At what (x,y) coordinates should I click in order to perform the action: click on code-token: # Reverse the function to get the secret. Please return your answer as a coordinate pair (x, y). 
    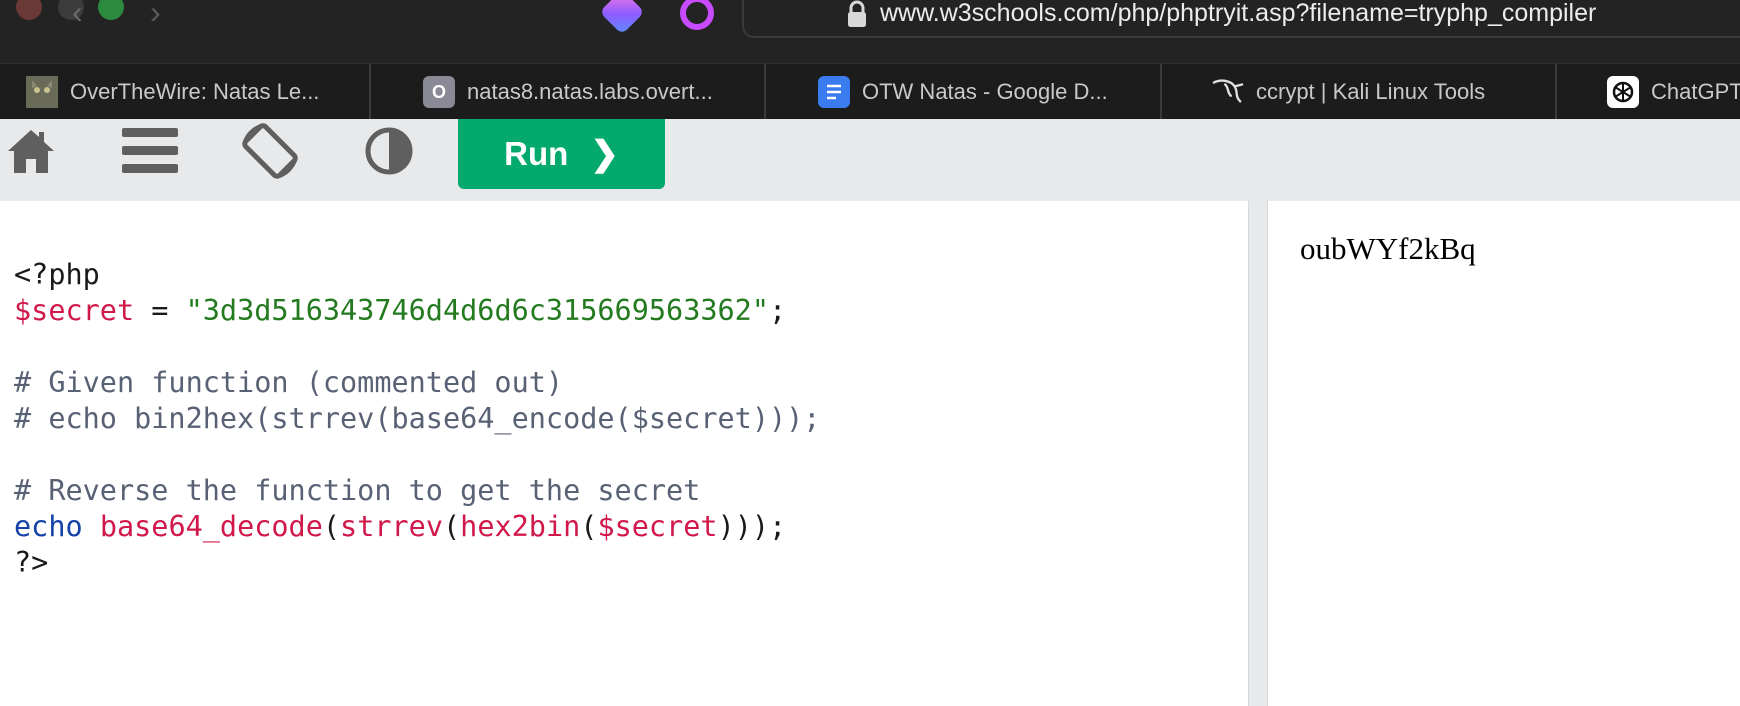
    Looking at the image, I should click on (357, 490).